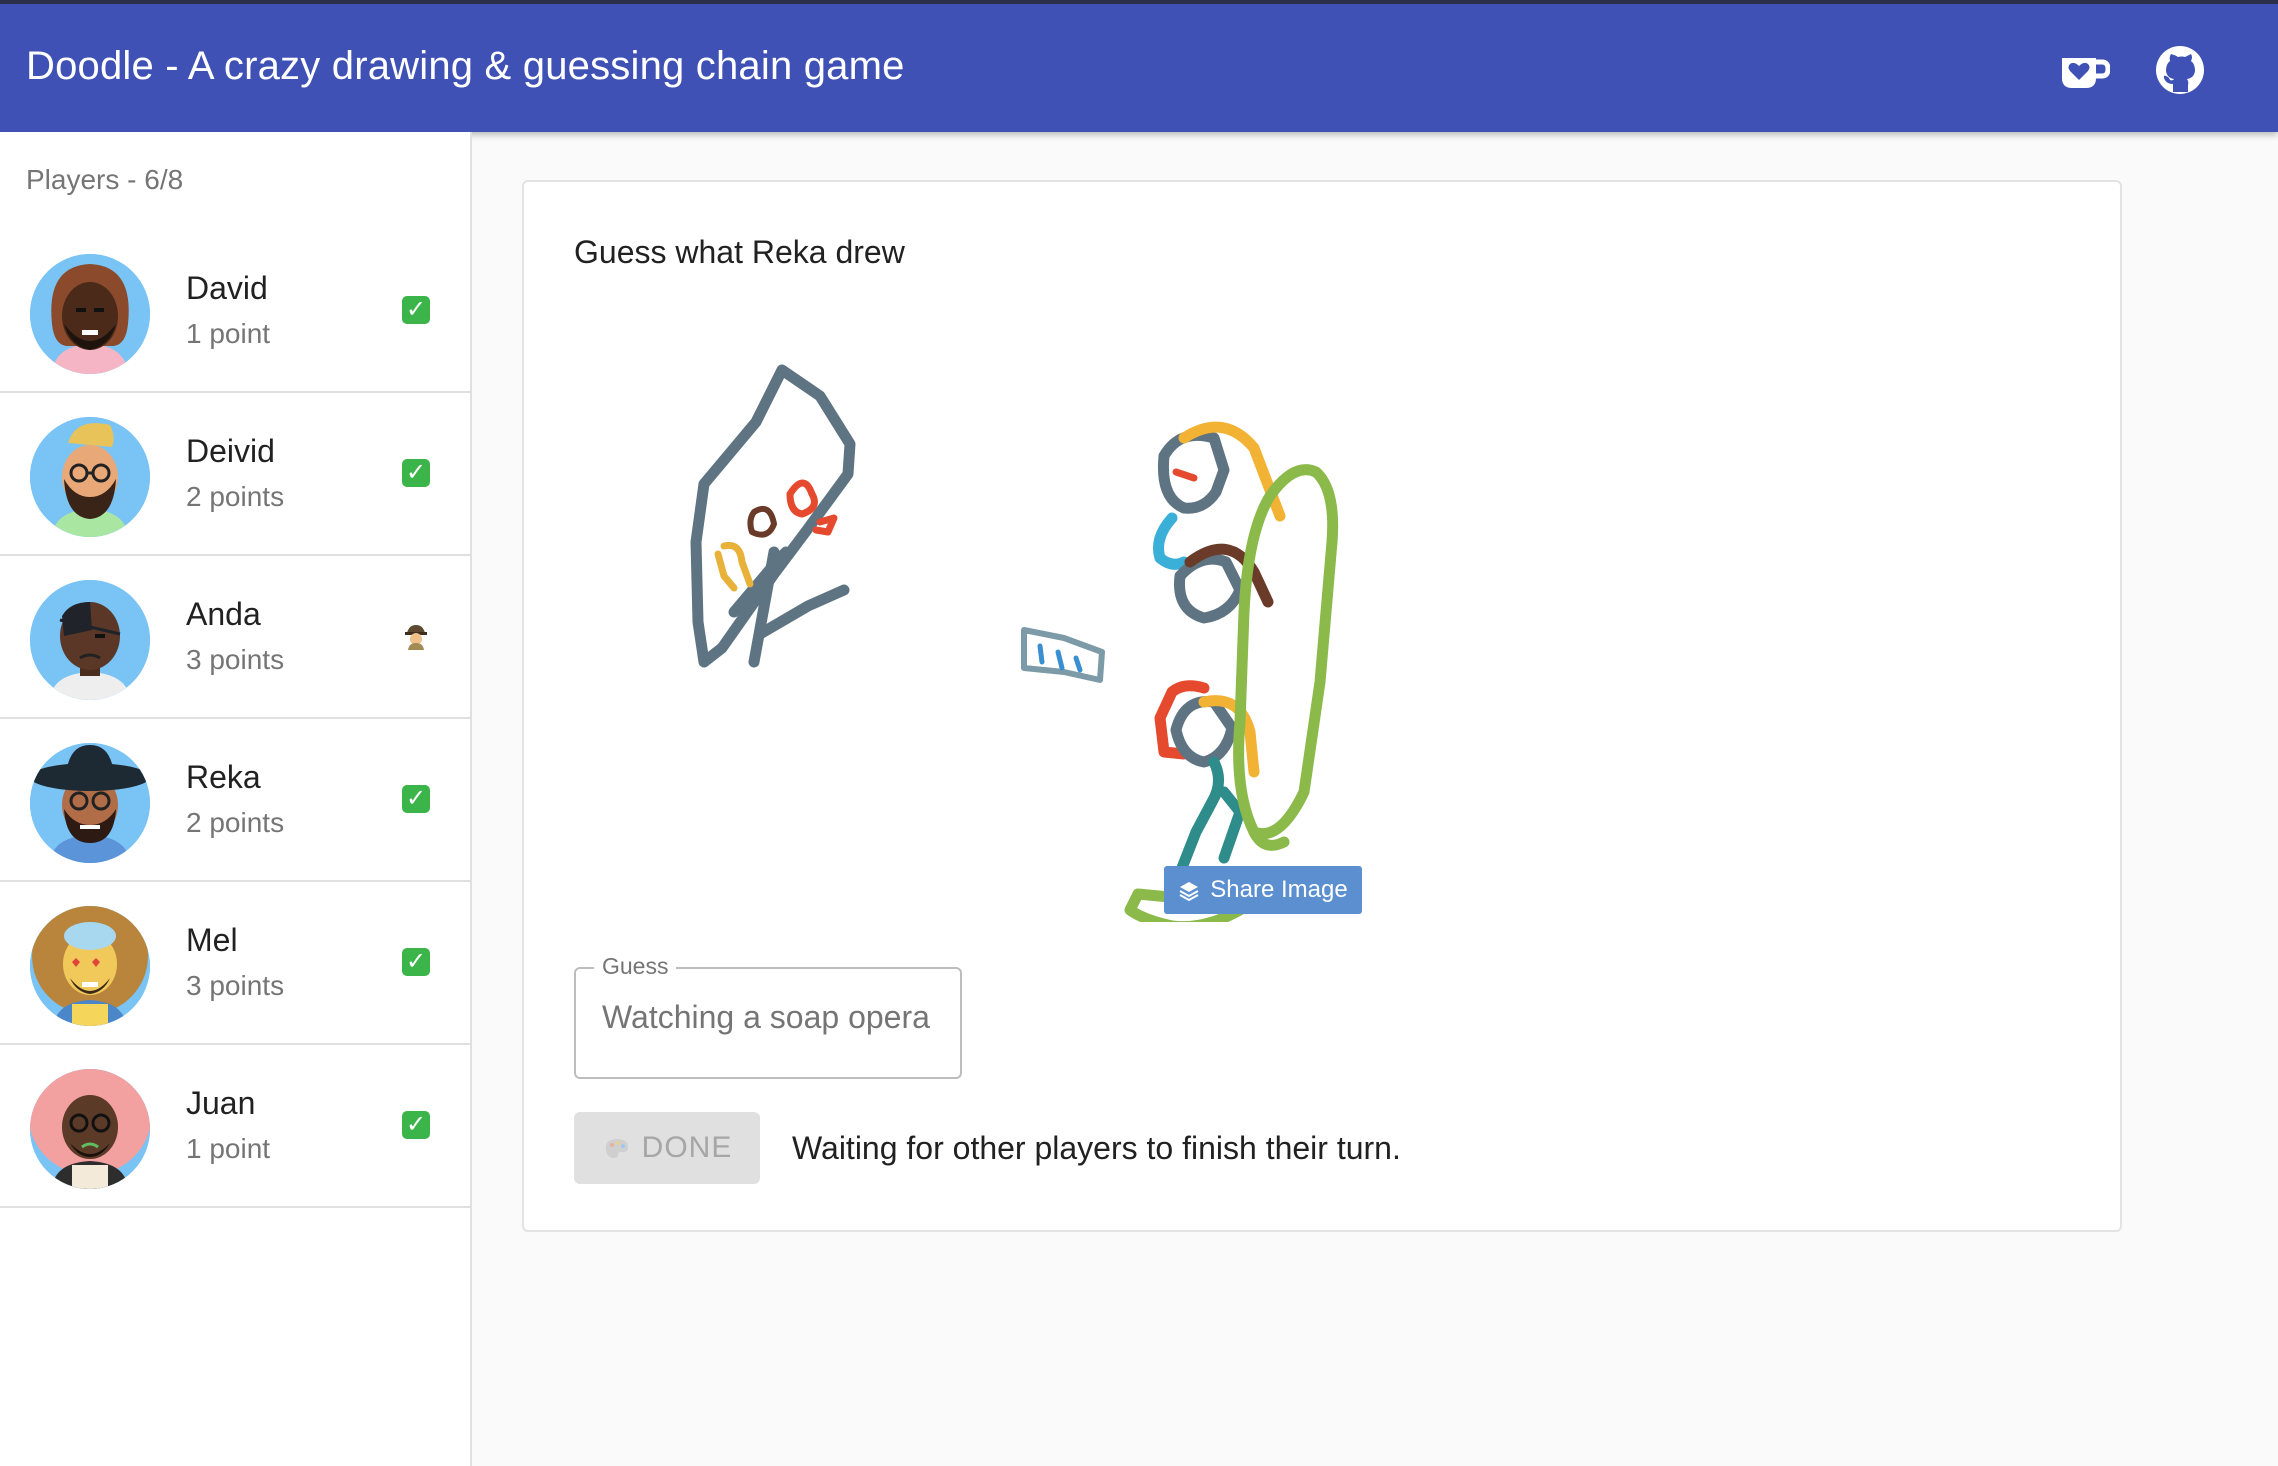  What do you see at coordinates (2180, 70) in the screenshot?
I see `github-icon` at bounding box center [2180, 70].